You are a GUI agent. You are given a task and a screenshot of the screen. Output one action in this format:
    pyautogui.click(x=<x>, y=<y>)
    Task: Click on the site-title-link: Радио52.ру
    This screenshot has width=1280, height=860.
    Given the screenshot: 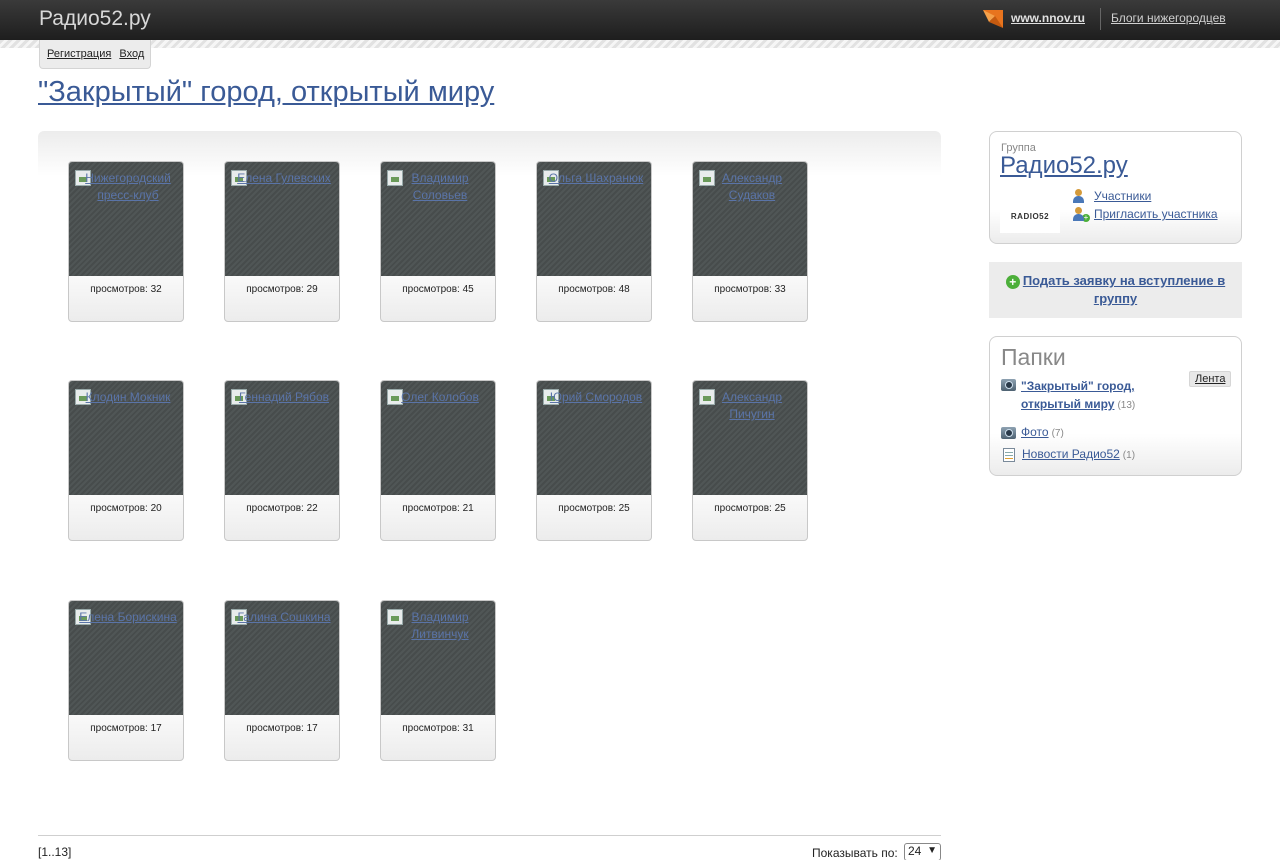 What is the action you would take?
    pyautogui.click(x=95, y=19)
    